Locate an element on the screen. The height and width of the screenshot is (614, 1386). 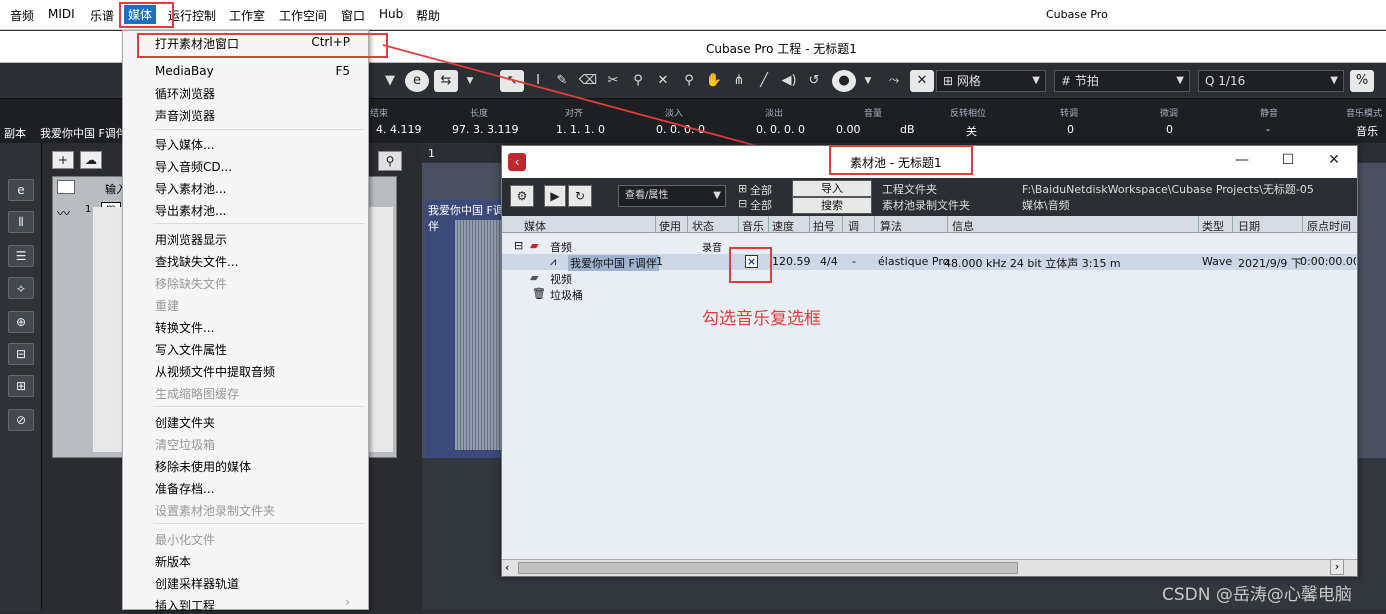
loop-icon: ↻ is located at coordinates (580, 196).